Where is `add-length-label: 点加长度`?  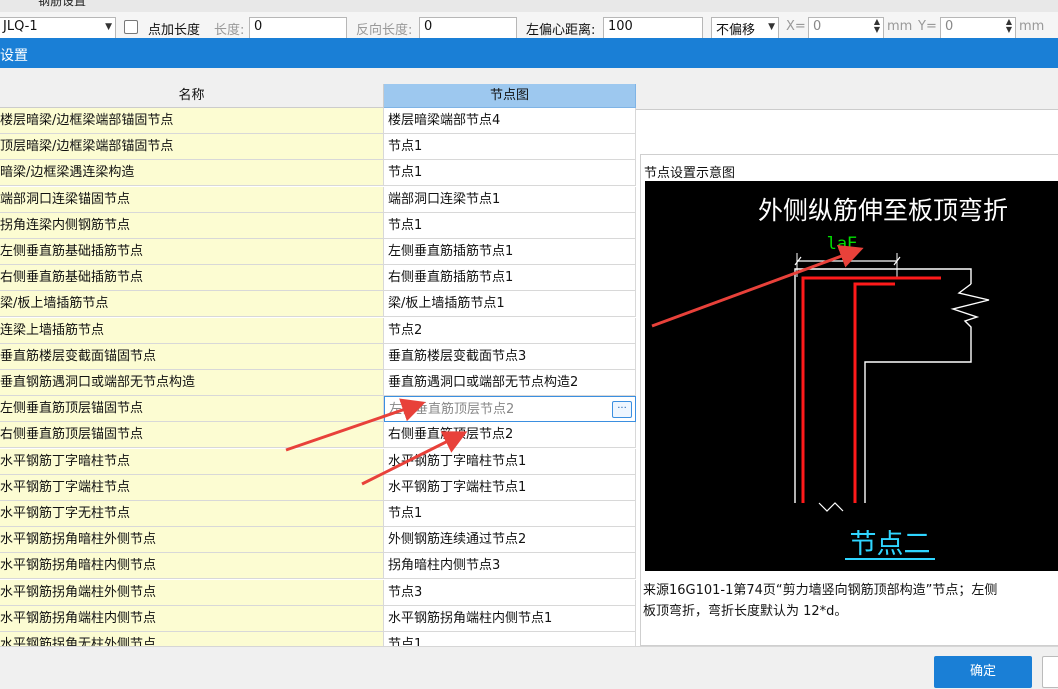 add-length-label: 点加长度 is located at coordinates (174, 30).